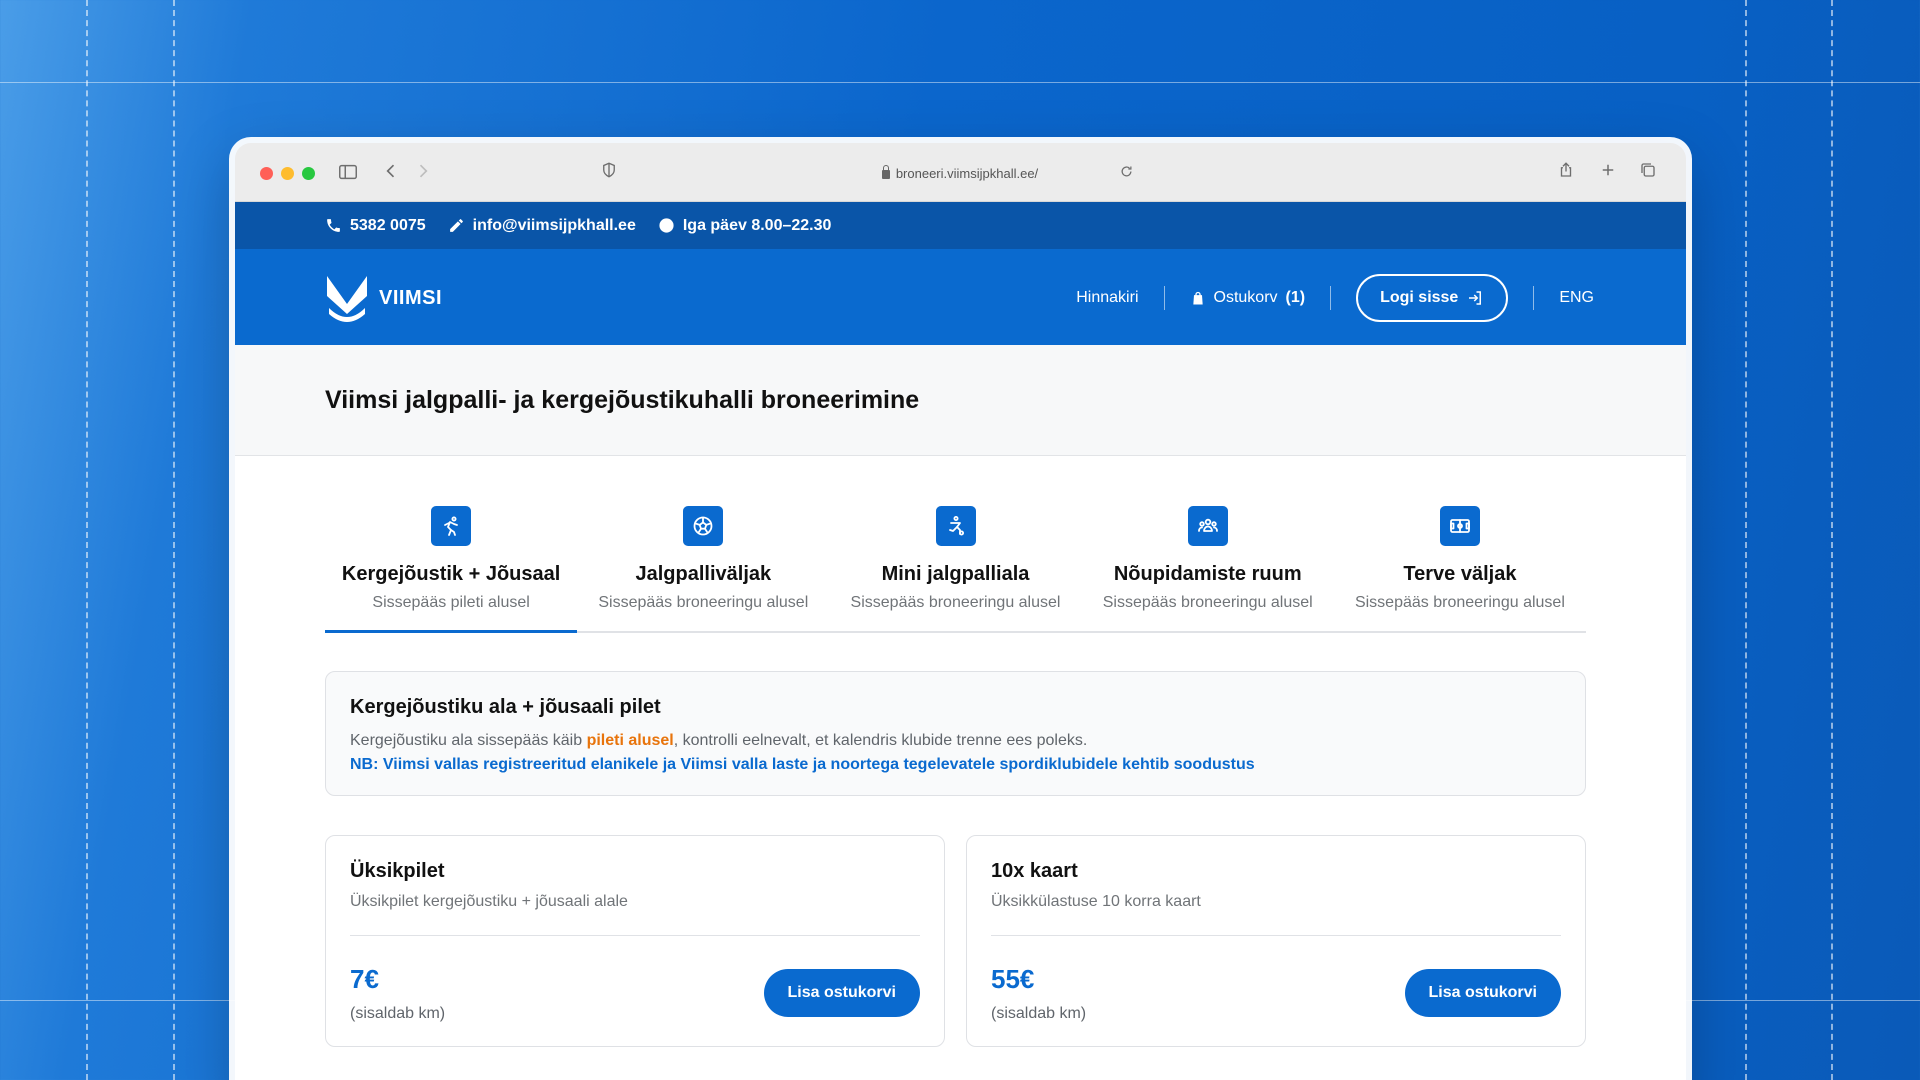  Describe the element at coordinates (388, 225) in the screenshot. I see `phone-text: 5382 0075` at that location.